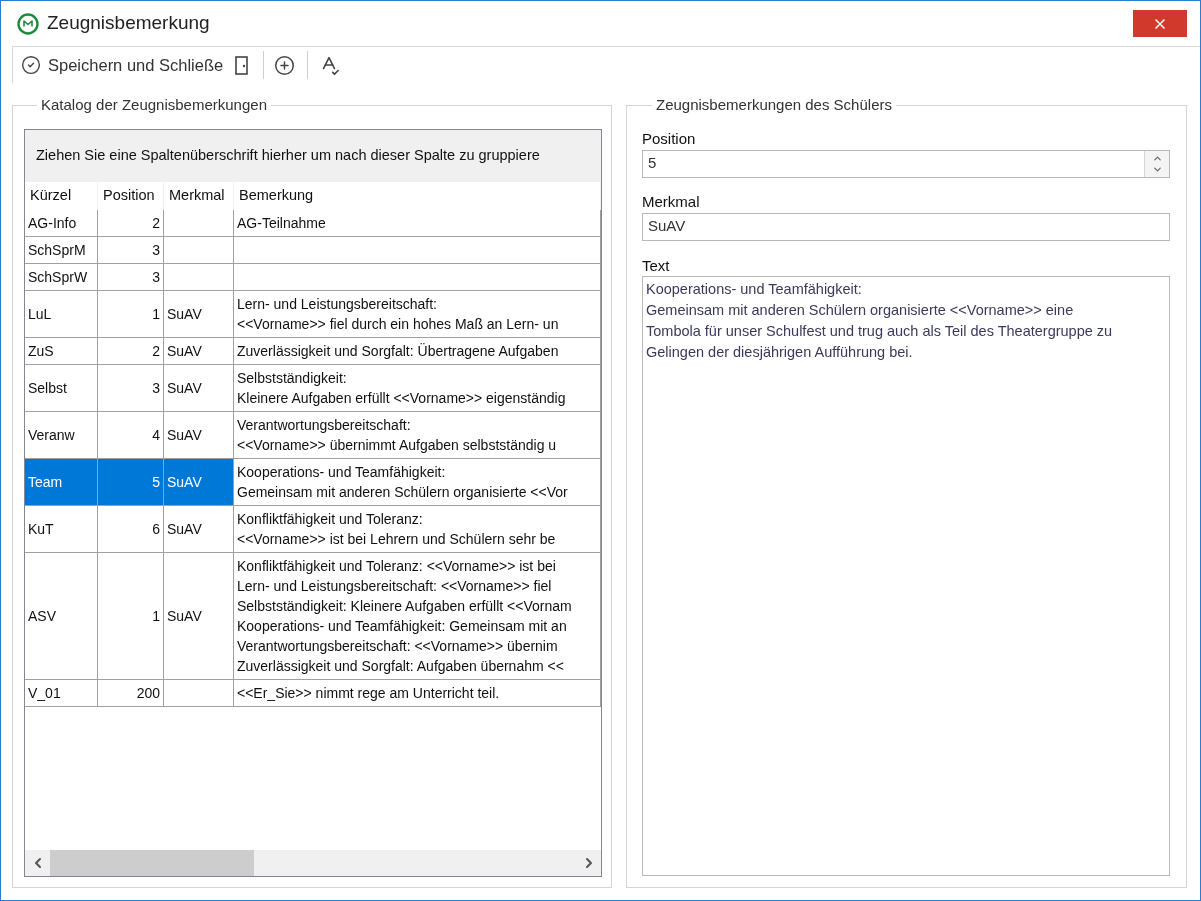 The image size is (1201, 901). Describe the element at coordinates (61, 277) in the screenshot. I see `table-cell: SchSprW` at that location.